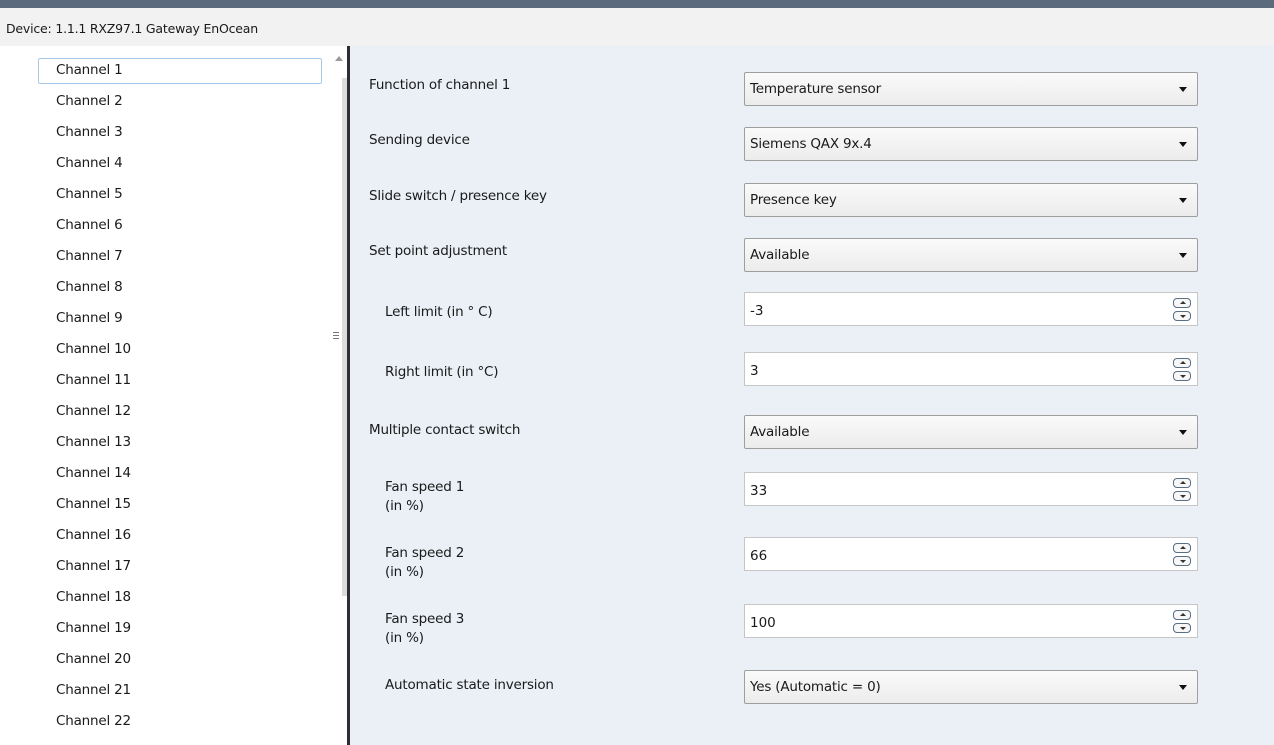 The width and height of the screenshot is (1274, 745). Describe the element at coordinates (425, 619) in the screenshot. I see `fan-speed-3-label-line1: Fan speed 3` at that location.